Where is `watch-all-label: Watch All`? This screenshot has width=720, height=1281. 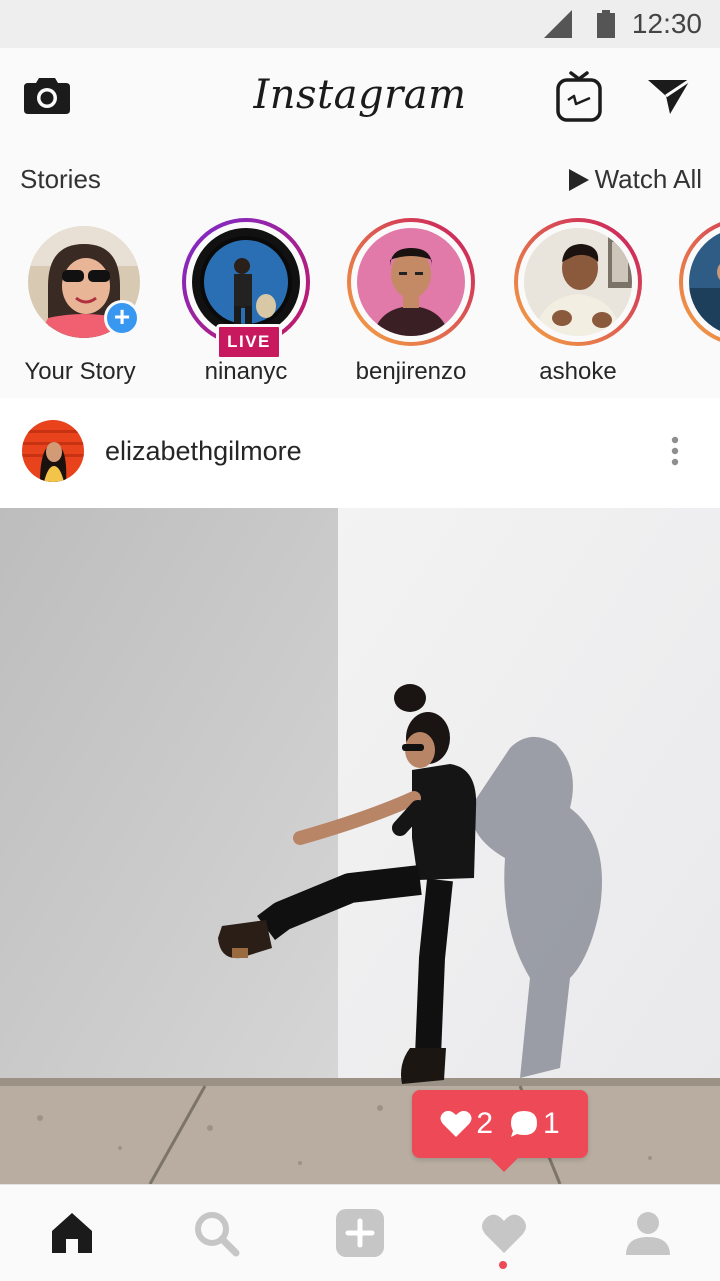
watch-all-label: Watch All is located at coordinates (648, 179).